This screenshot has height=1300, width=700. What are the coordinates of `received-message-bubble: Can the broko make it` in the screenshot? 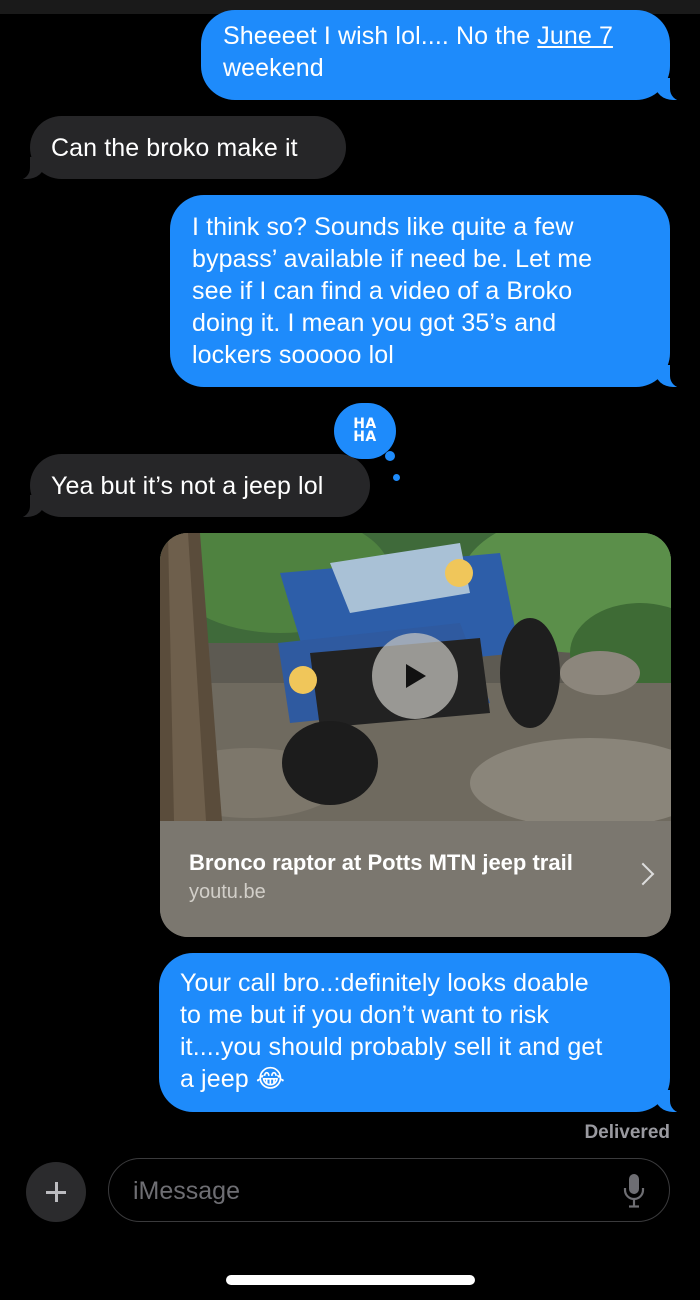 It's located at (181, 148).